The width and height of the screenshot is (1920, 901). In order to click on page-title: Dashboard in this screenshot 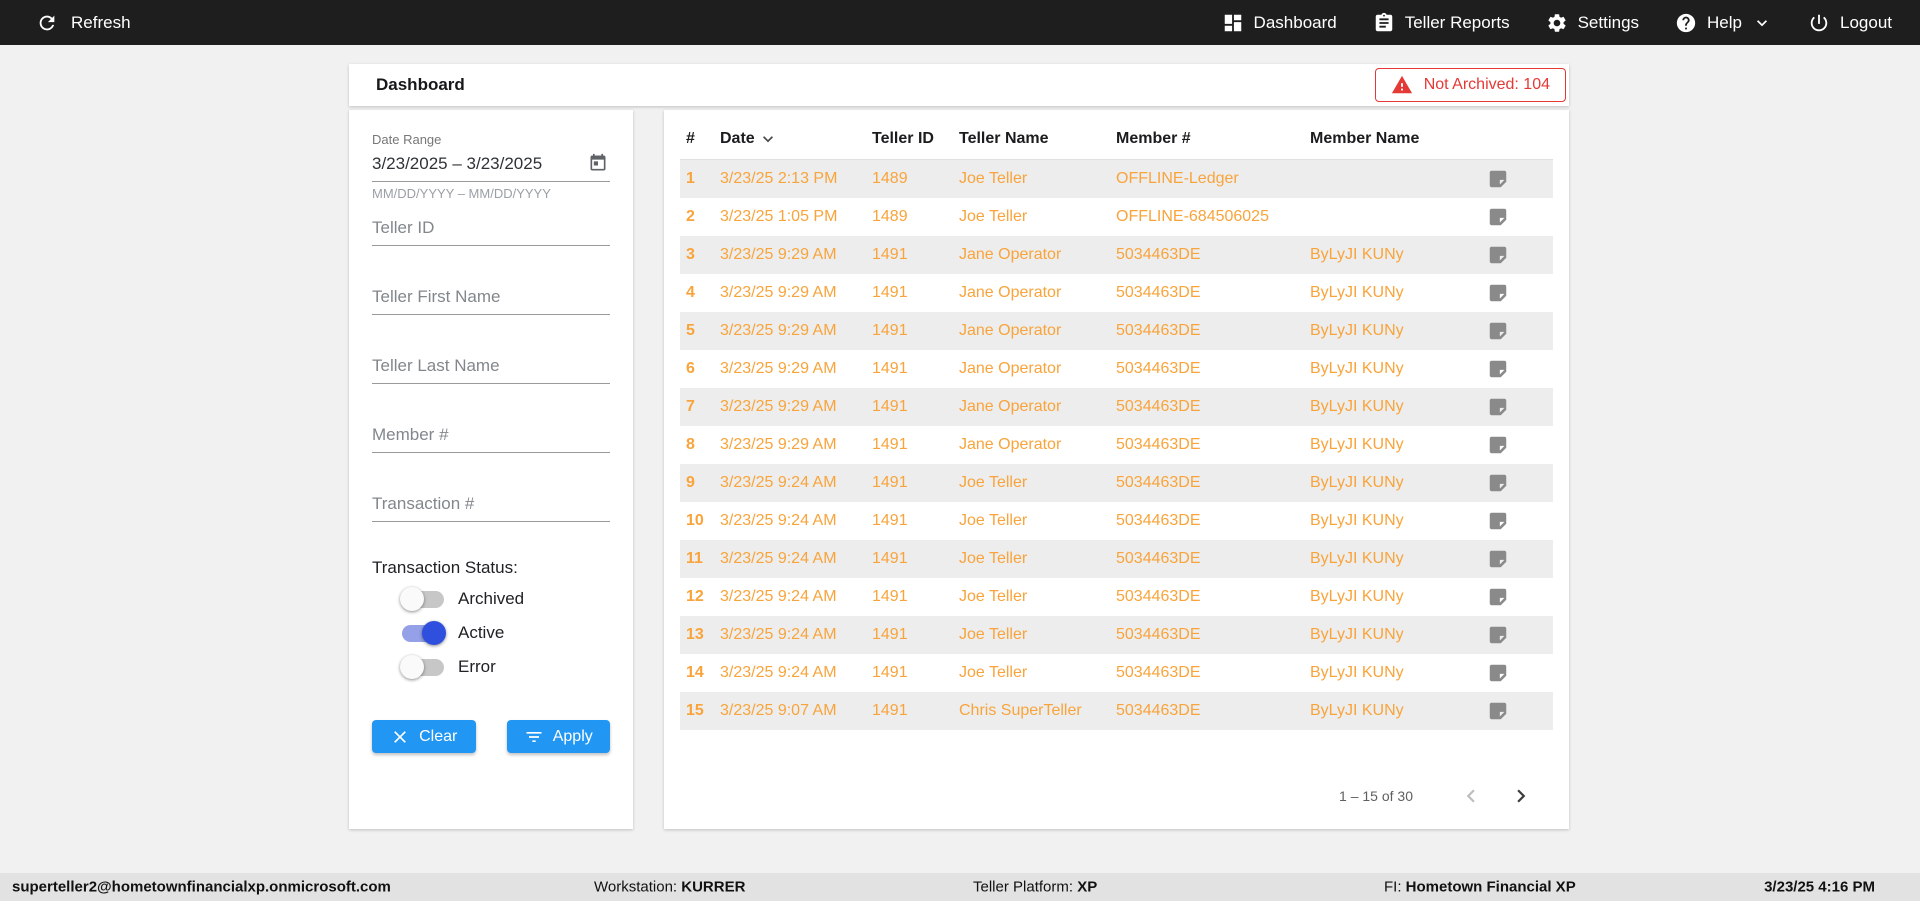, I will do `click(420, 84)`.